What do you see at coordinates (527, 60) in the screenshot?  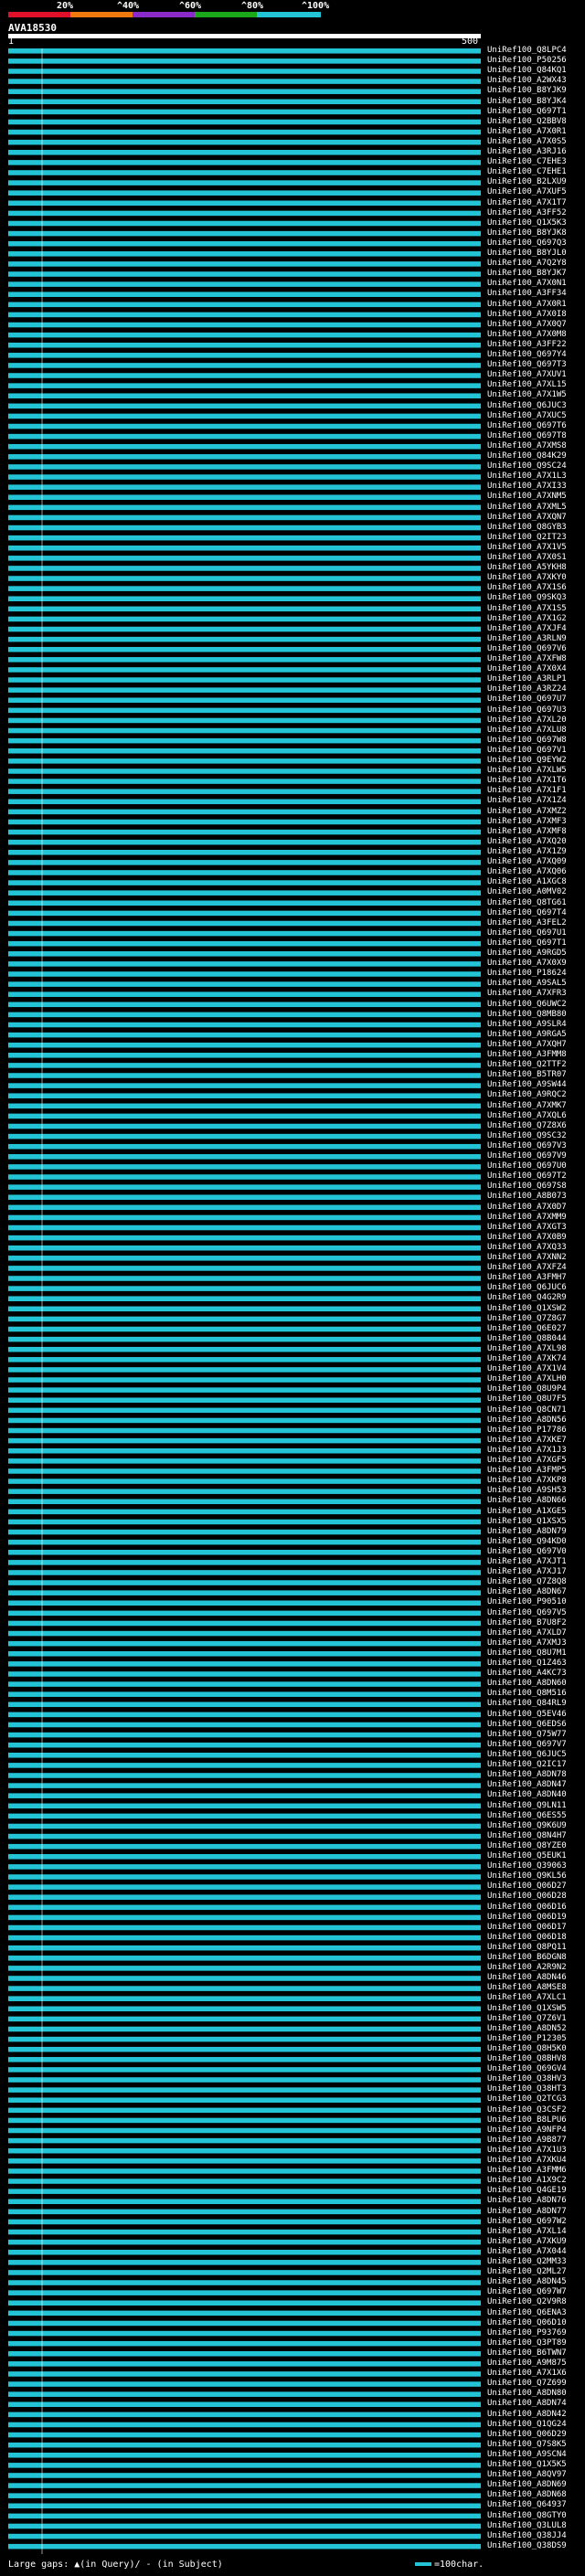 I see `hit-label: UniRef100_P50256` at bounding box center [527, 60].